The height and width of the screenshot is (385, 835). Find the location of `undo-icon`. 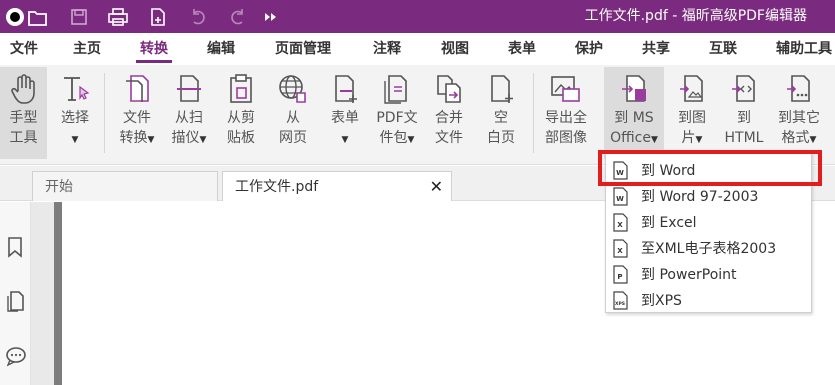

undo-icon is located at coordinates (198, 17).